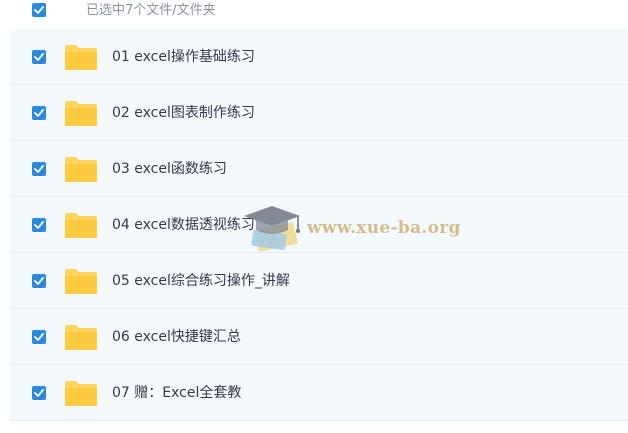  What do you see at coordinates (183, 113) in the screenshot?
I see `file-name: 02 excel图表制作练习` at bounding box center [183, 113].